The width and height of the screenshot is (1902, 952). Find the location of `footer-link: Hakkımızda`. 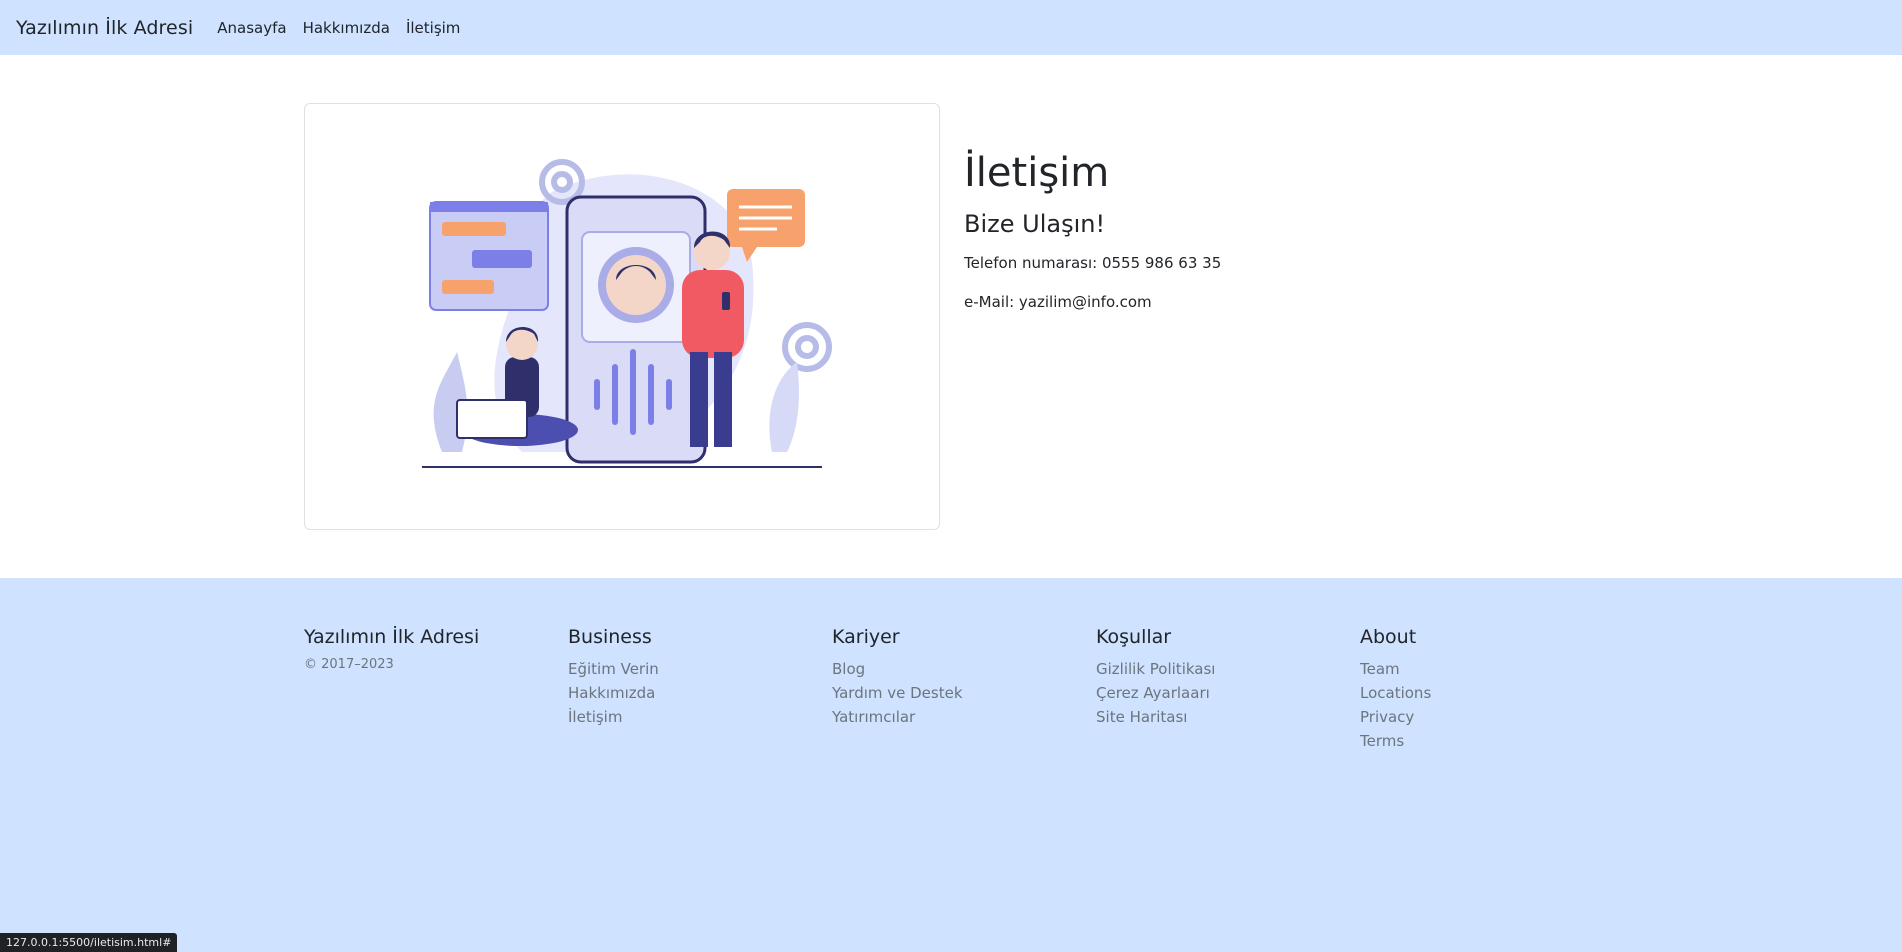

footer-link: Hakkımızda is located at coordinates (613, 693).